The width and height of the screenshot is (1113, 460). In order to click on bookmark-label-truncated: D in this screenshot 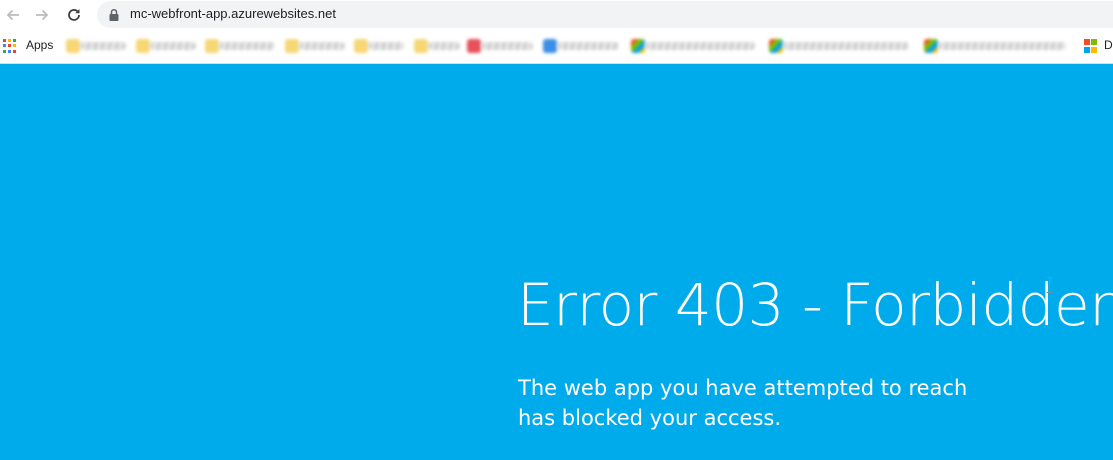, I will do `click(1108, 45)`.